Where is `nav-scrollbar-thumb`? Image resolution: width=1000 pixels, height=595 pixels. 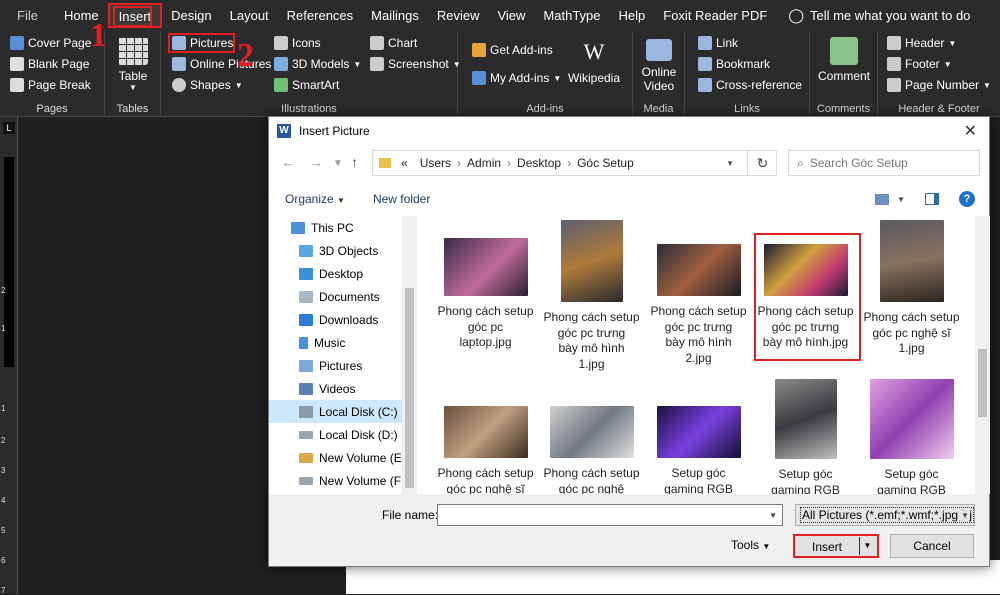
nav-scrollbar-thumb is located at coordinates (409, 388).